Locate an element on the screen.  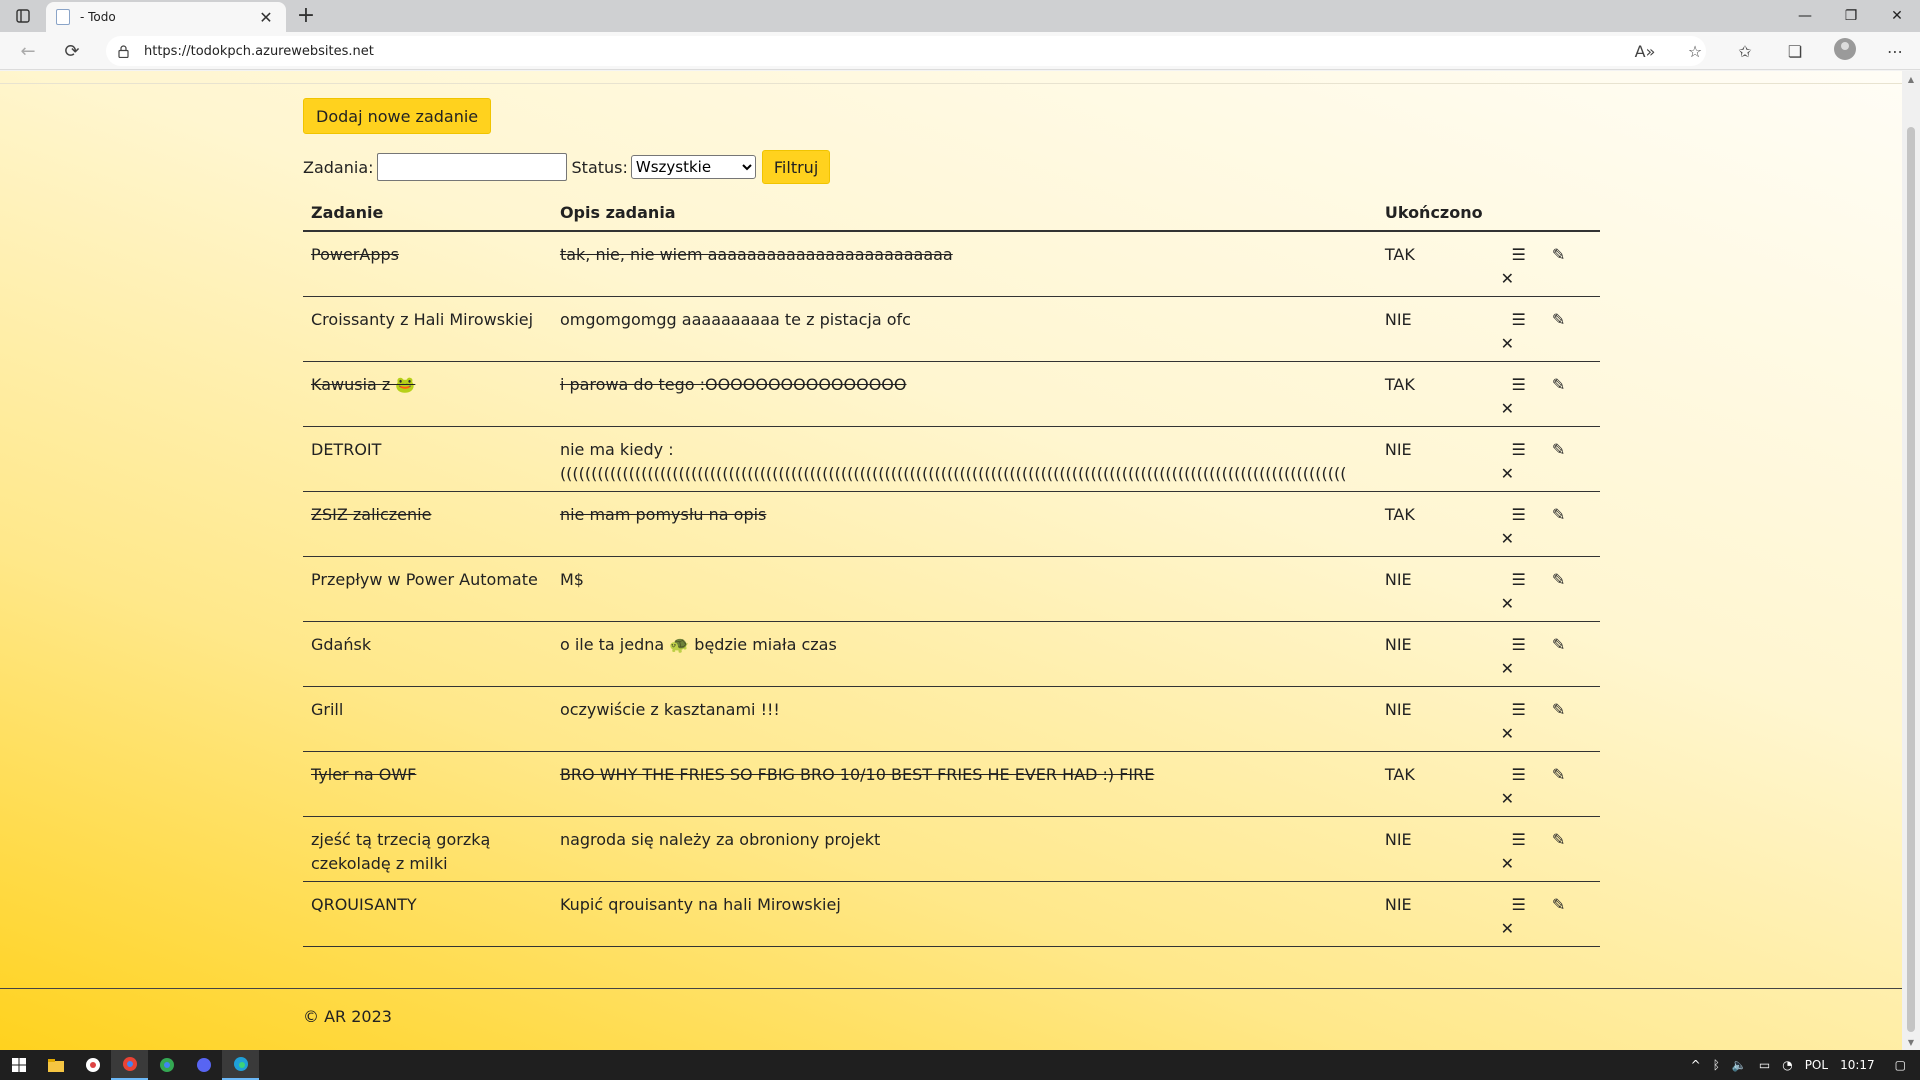
close-window-button: ✕ is located at coordinates (1897, 16).